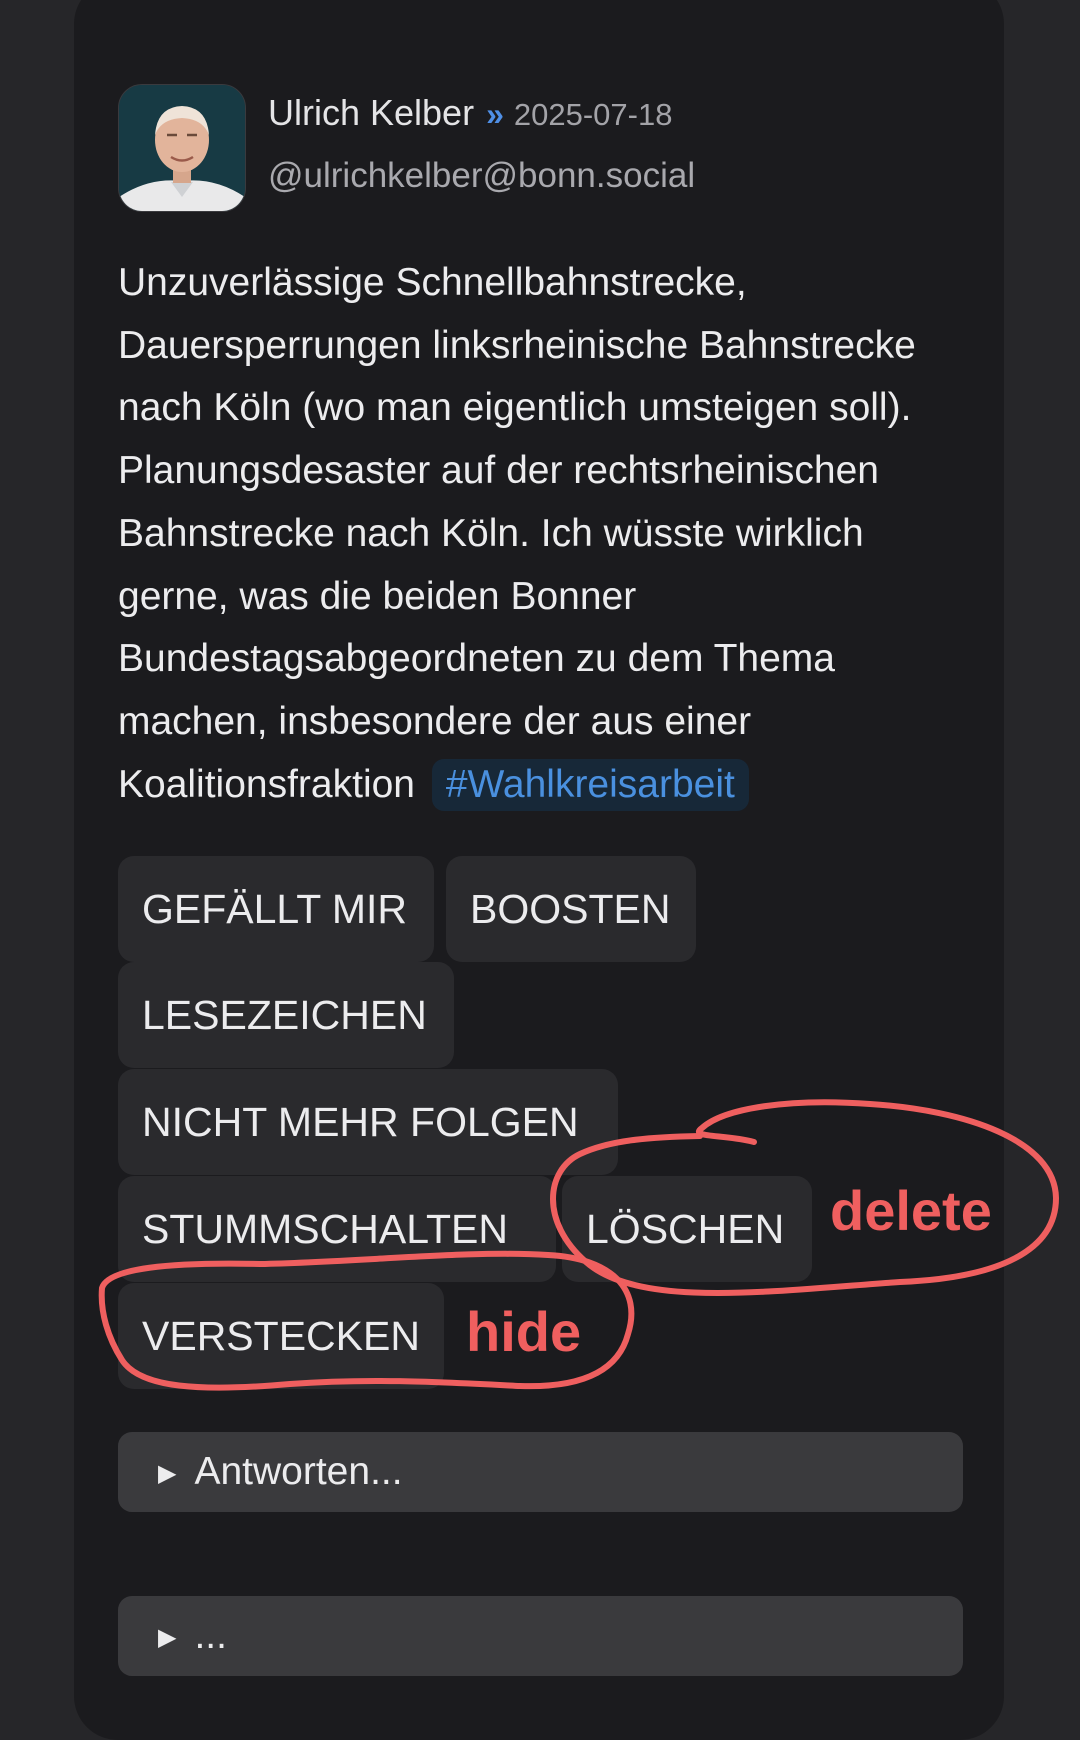  Describe the element at coordinates (911, 1210) in the screenshot. I see `delete-annotation-label: delete` at that location.